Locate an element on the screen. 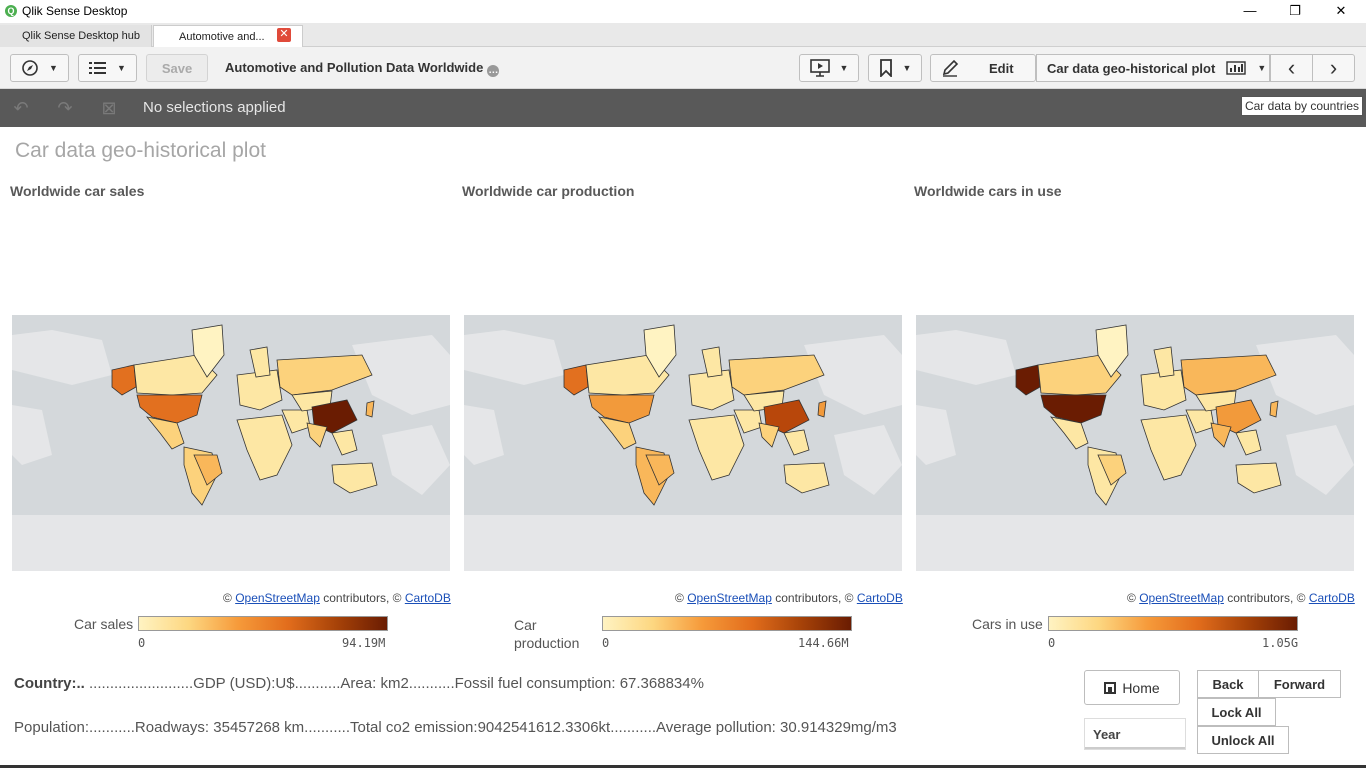 This screenshot has height=768, width=1366. present-button: ▼ is located at coordinates (829, 68).